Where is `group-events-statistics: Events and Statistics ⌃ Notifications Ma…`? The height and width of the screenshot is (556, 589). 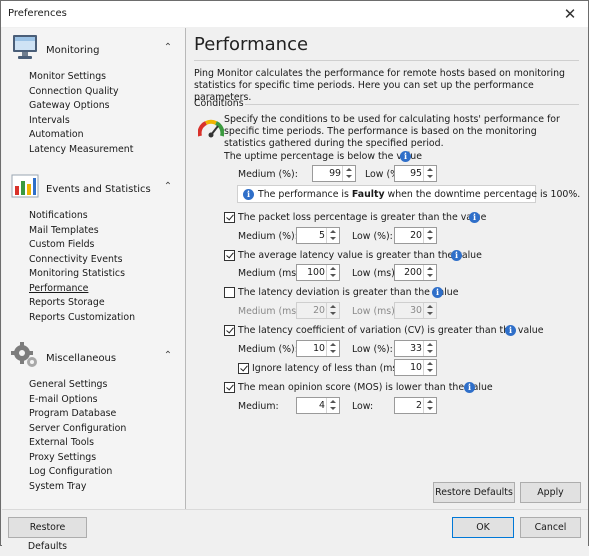
group-events-statistics: Events and Statistics ⌃ Notifications Ma… is located at coordinates (93, 247).